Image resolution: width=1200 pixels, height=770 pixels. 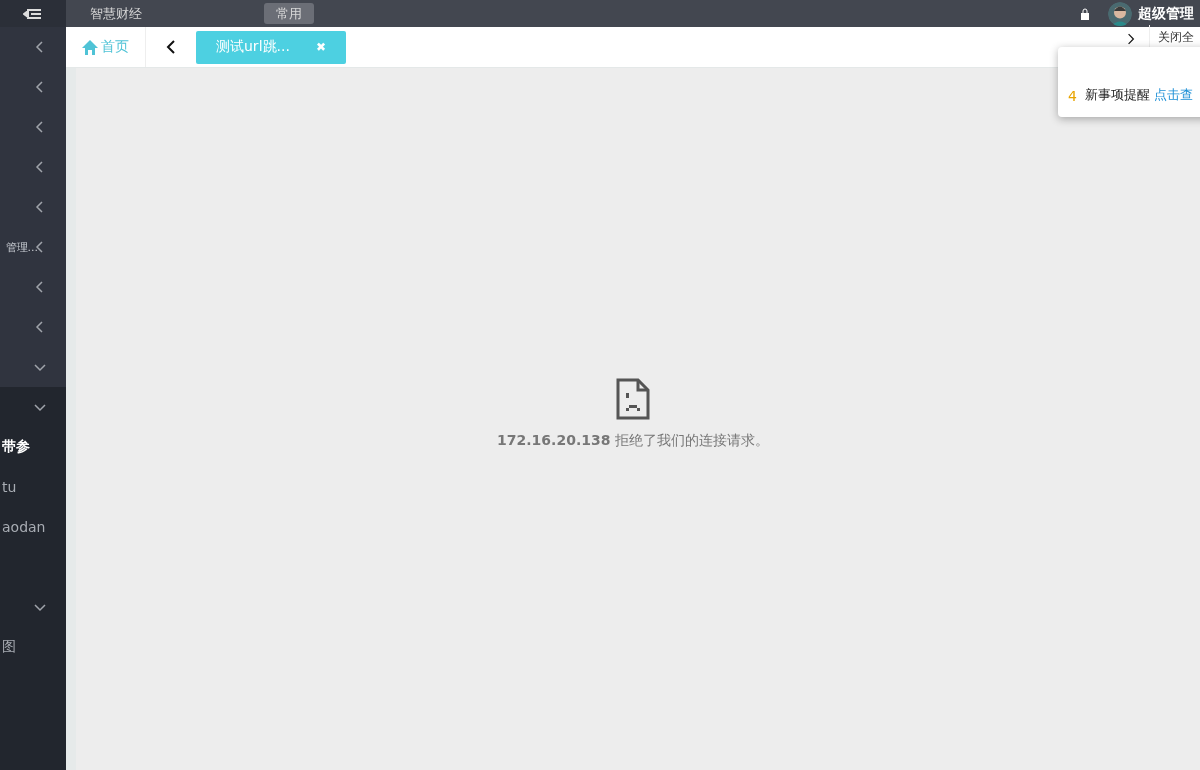 What do you see at coordinates (9, 487) in the screenshot?
I see `submenu-item: tu` at bounding box center [9, 487].